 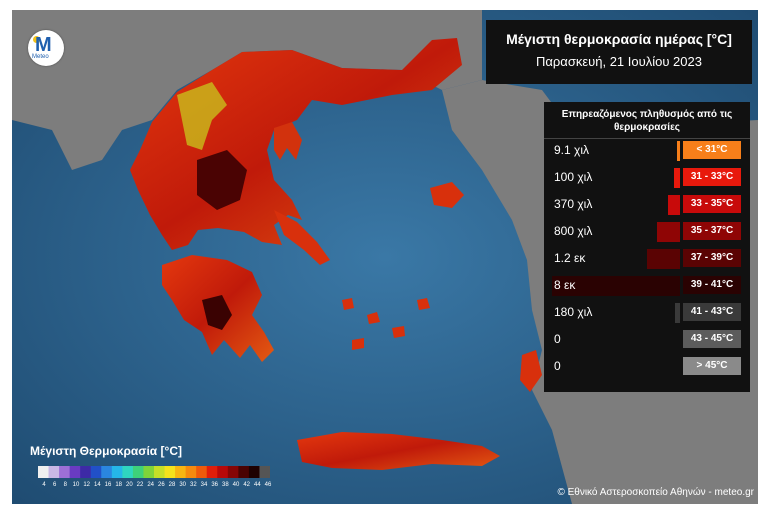 I want to click on colorbar-tick-label: 26, so click(x=161, y=485).